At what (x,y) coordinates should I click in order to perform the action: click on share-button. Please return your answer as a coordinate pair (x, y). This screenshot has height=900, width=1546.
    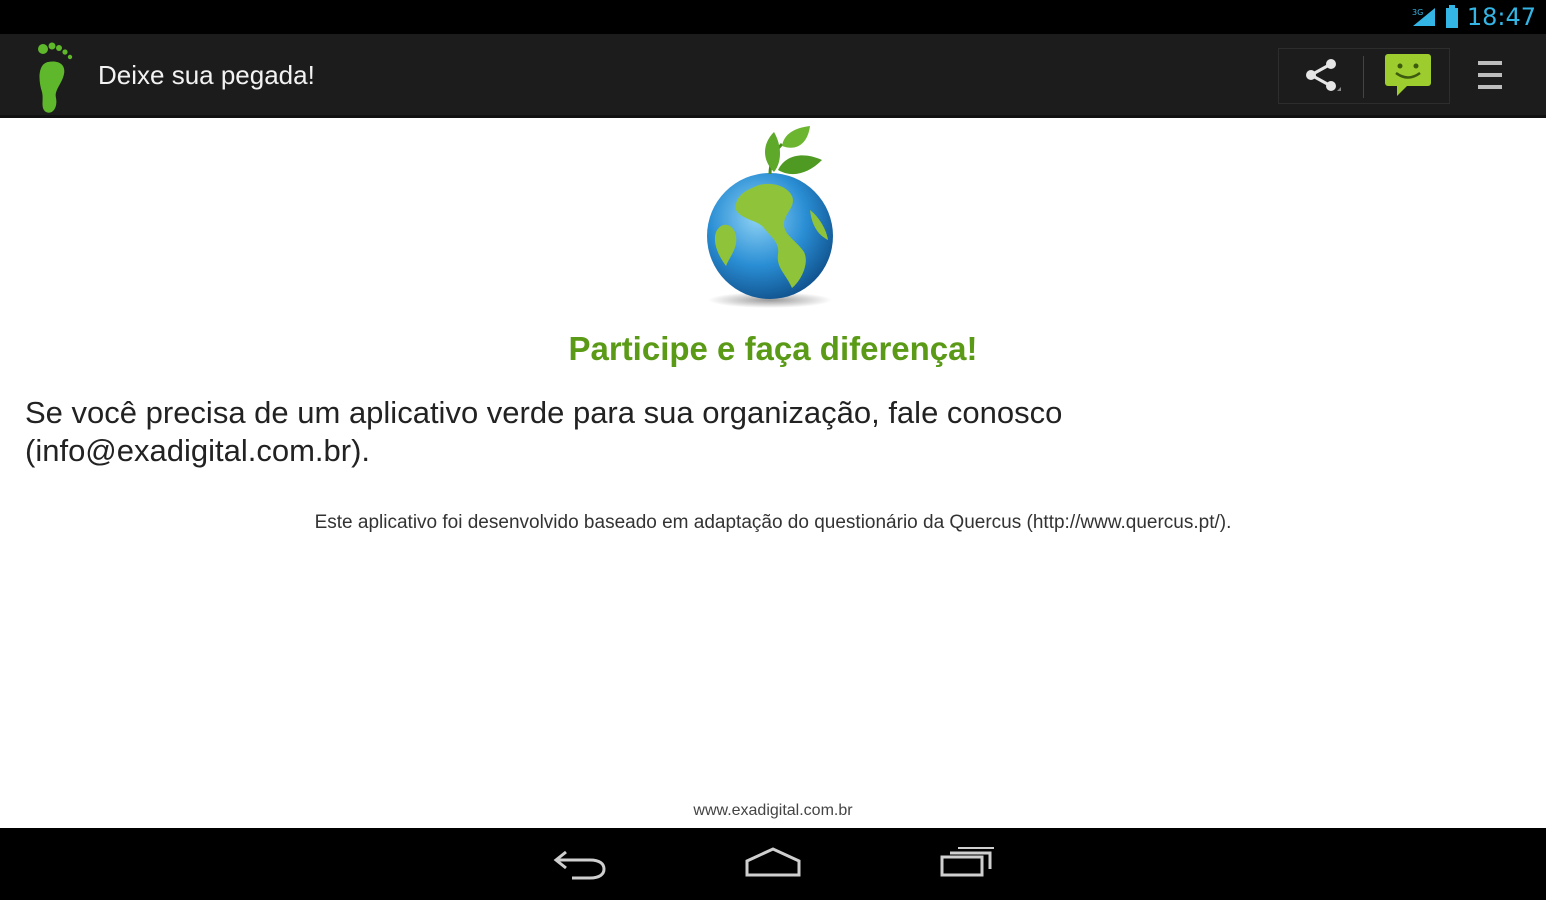
    Looking at the image, I should click on (1321, 77).